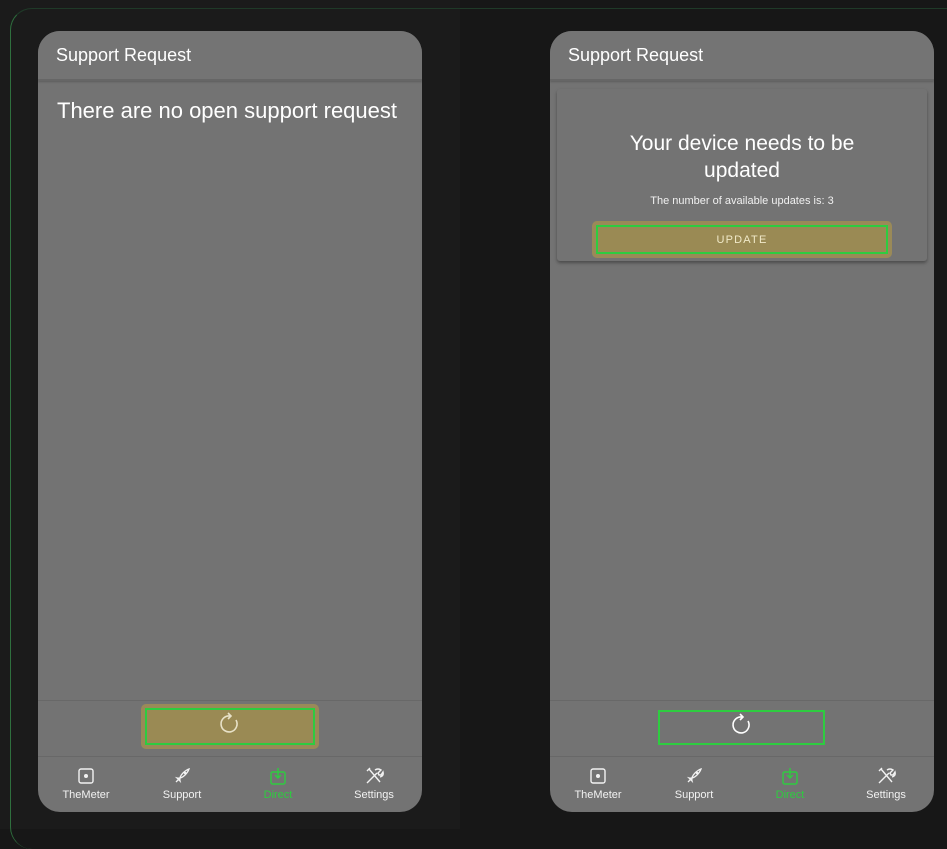 This screenshot has width=947, height=849. What do you see at coordinates (227, 110) in the screenshot?
I see `empty-message: There are no open support request` at bounding box center [227, 110].